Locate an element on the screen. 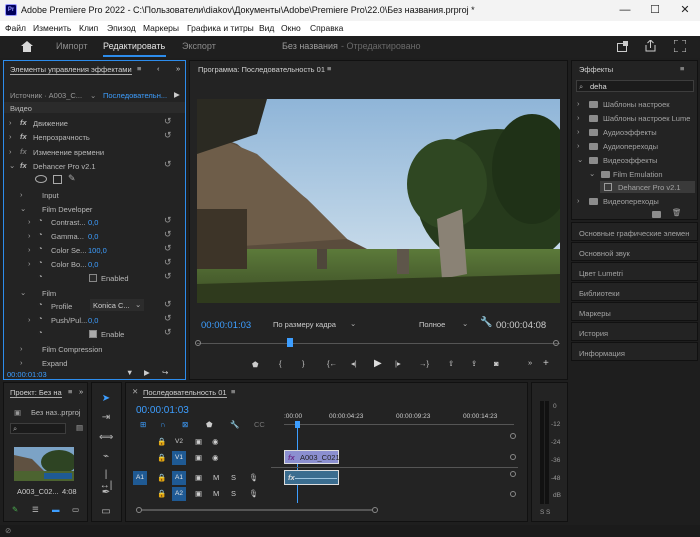 This screenshot has height=537, width=700. menu-clip: Клип is located at coordinates (88, 28).